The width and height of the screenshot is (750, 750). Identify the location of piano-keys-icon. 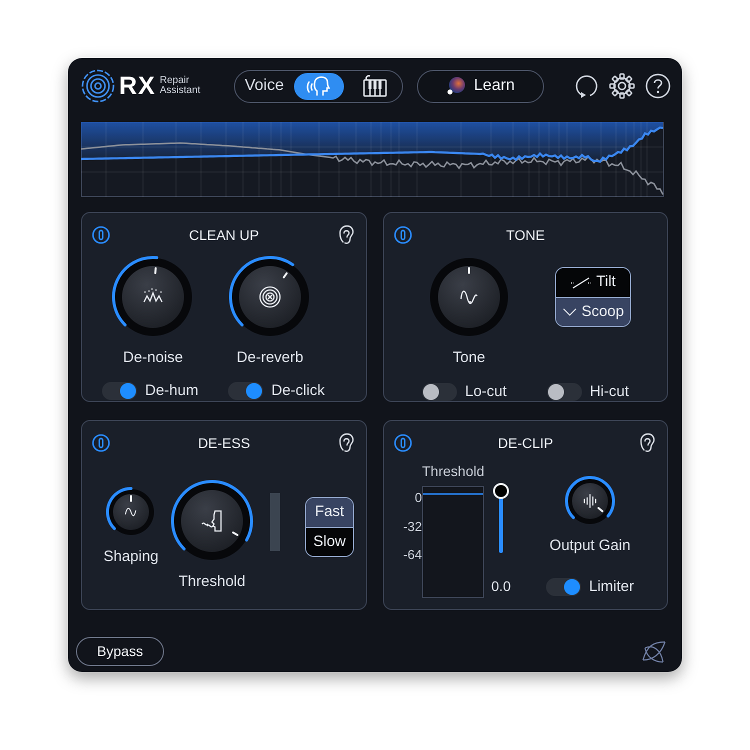
(374, 86).